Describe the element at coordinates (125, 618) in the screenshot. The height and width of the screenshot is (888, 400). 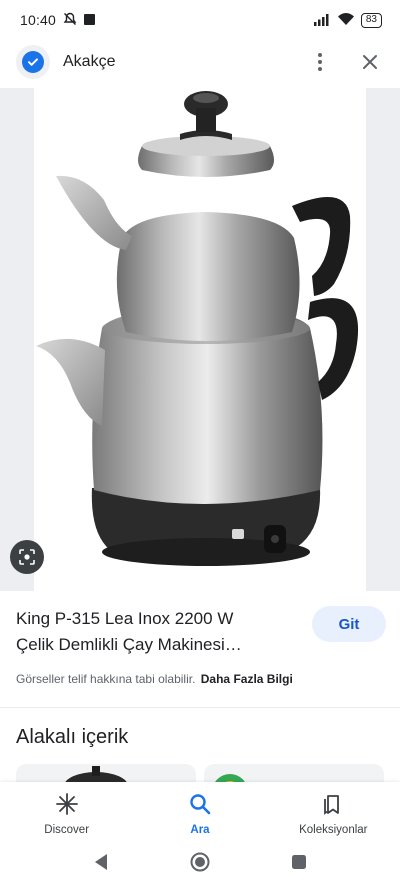
I see `product-title-line-1: King P-315 Lea Inox 2200 W` at that location.